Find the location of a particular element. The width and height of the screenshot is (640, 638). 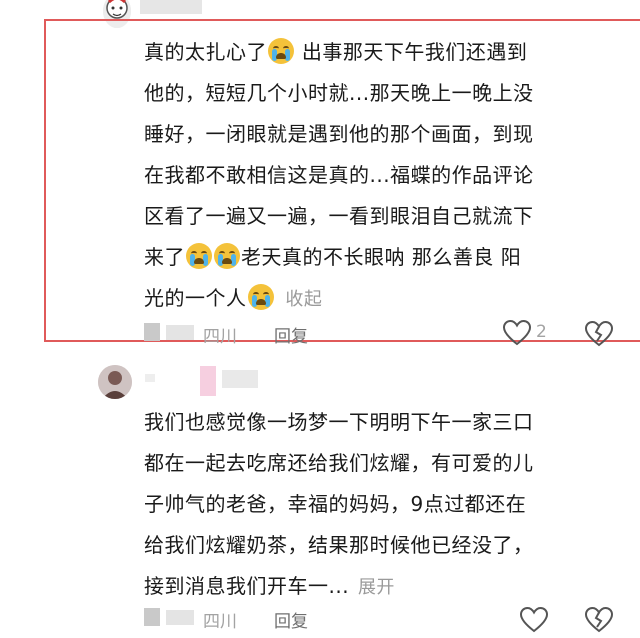

comment-1-line-6-start: 来了 is located at coordinates (164, 257).